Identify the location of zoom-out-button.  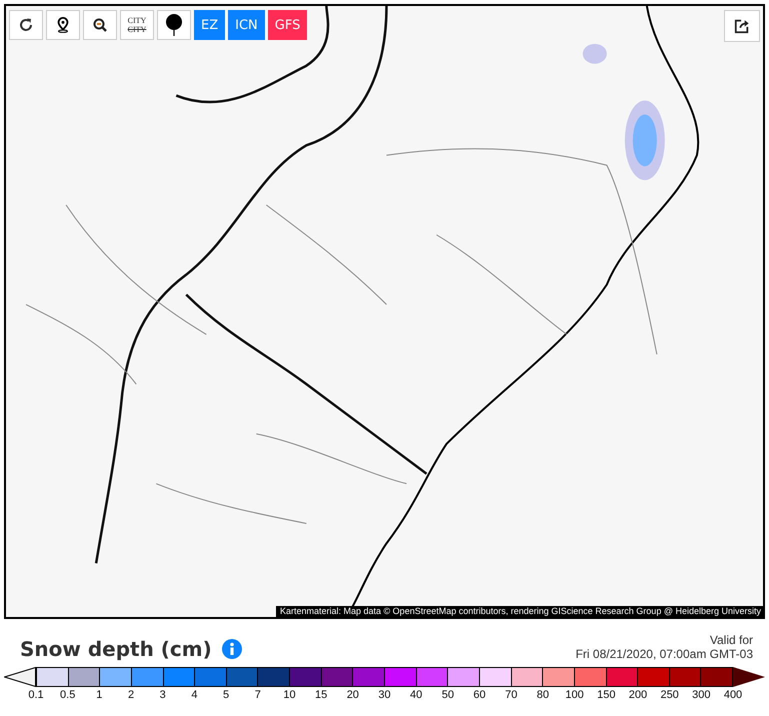
(100, 25).